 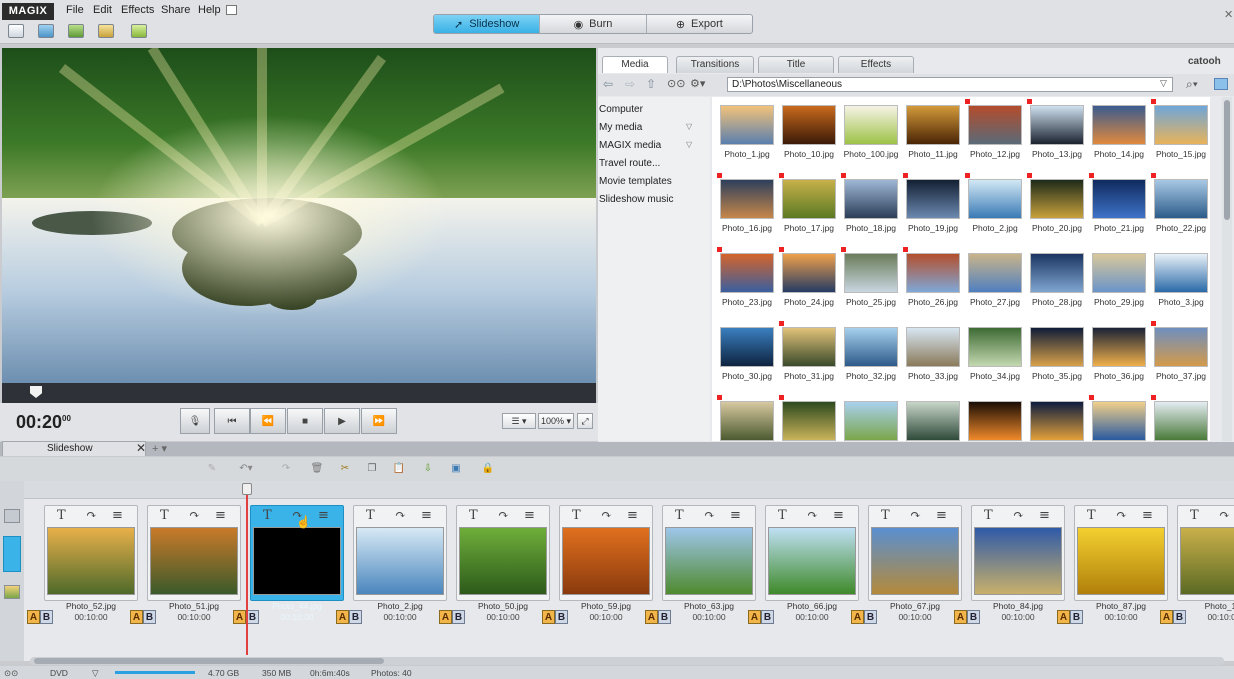 What do you see at coordinates (796, 64) in the screenshot?
I see `tab-title: Title` at bounding box center [796, 64].